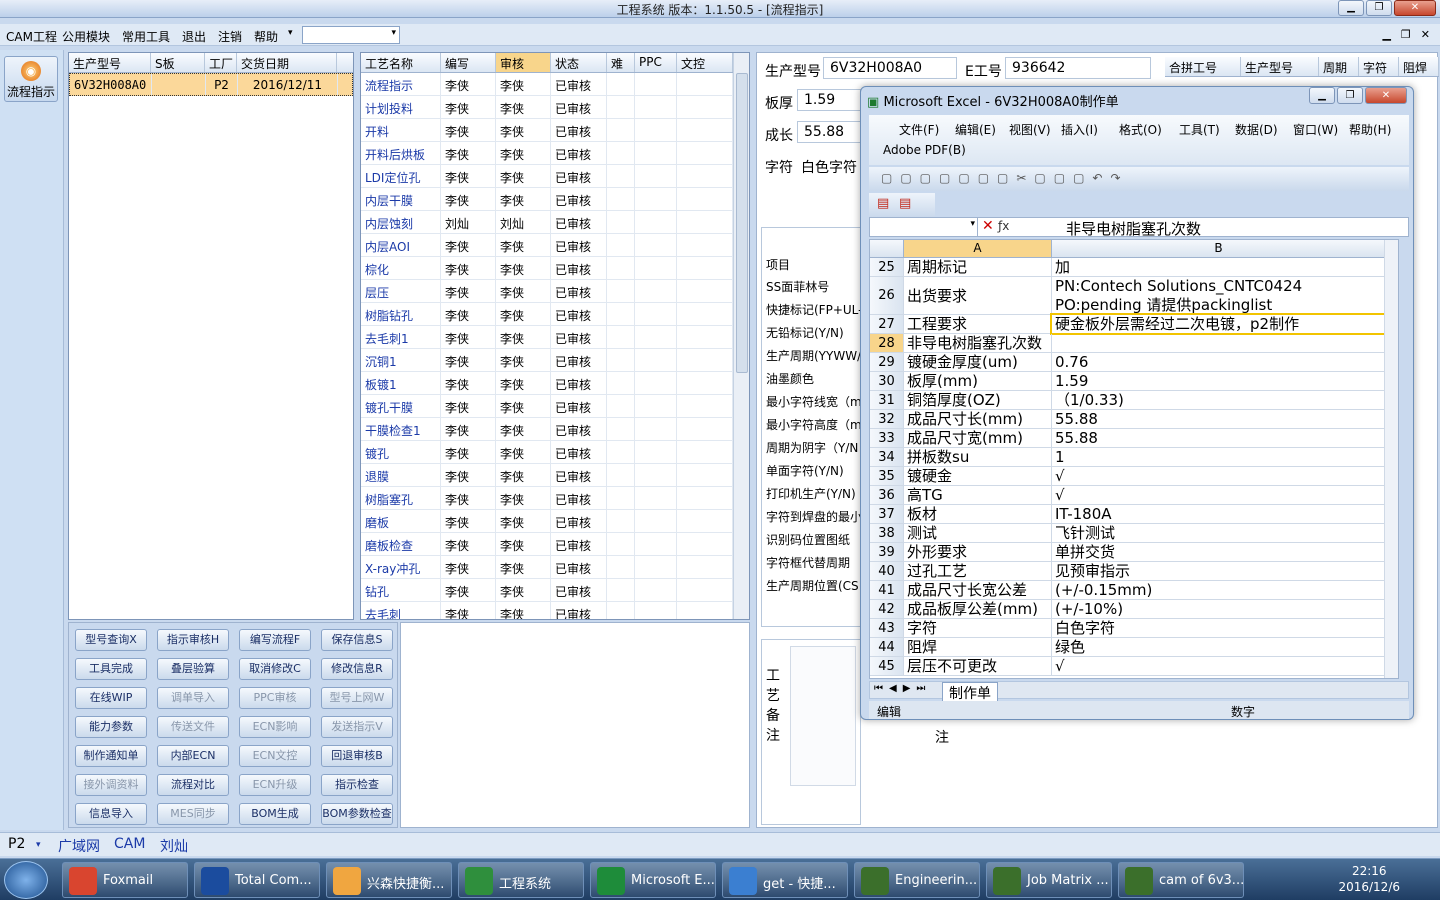 The height and width of the screenshot is (900, 1440). What do you see at coordinates (1256, 129) in the screenshot?
I see `excel-menu-data: 数据(D)` at bounding box center [1256, 129].